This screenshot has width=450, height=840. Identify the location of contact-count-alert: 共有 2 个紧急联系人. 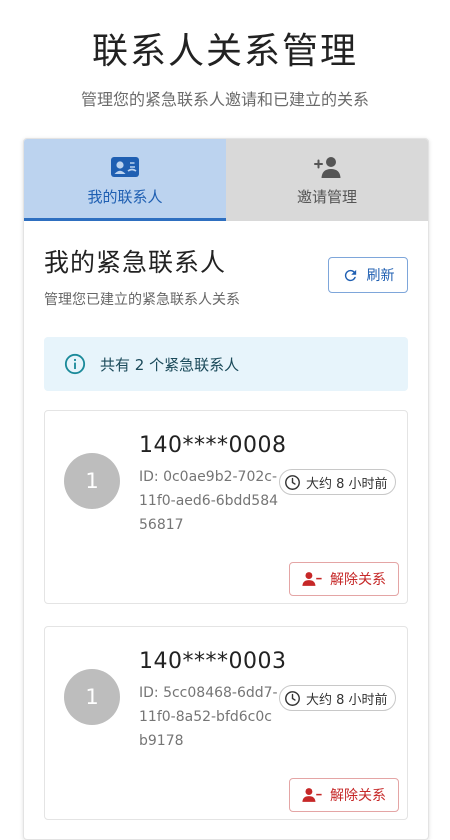
(226, 364).